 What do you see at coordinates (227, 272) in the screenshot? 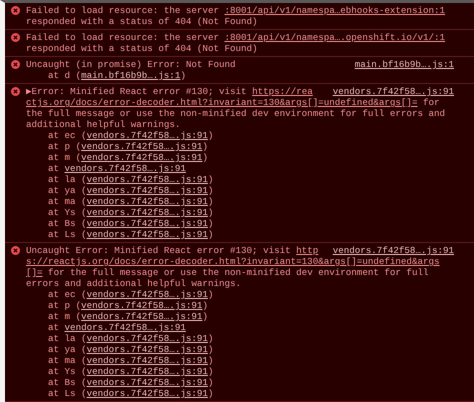
I see `message-text: []= for the full message or use the non-minified dev environment for full` at bounding box center [227, 272].